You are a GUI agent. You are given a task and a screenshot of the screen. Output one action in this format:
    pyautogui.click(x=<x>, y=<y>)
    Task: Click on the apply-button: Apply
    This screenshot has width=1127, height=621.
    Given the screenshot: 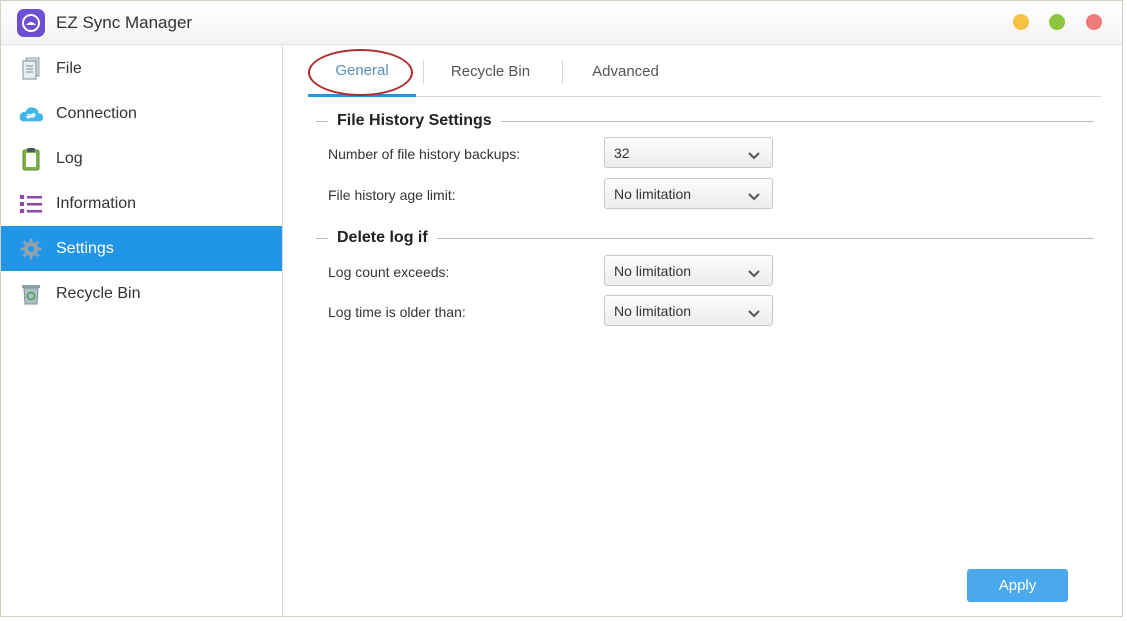 What is the action you would take?
    pyautogui.click(x=1017, y=585)
    